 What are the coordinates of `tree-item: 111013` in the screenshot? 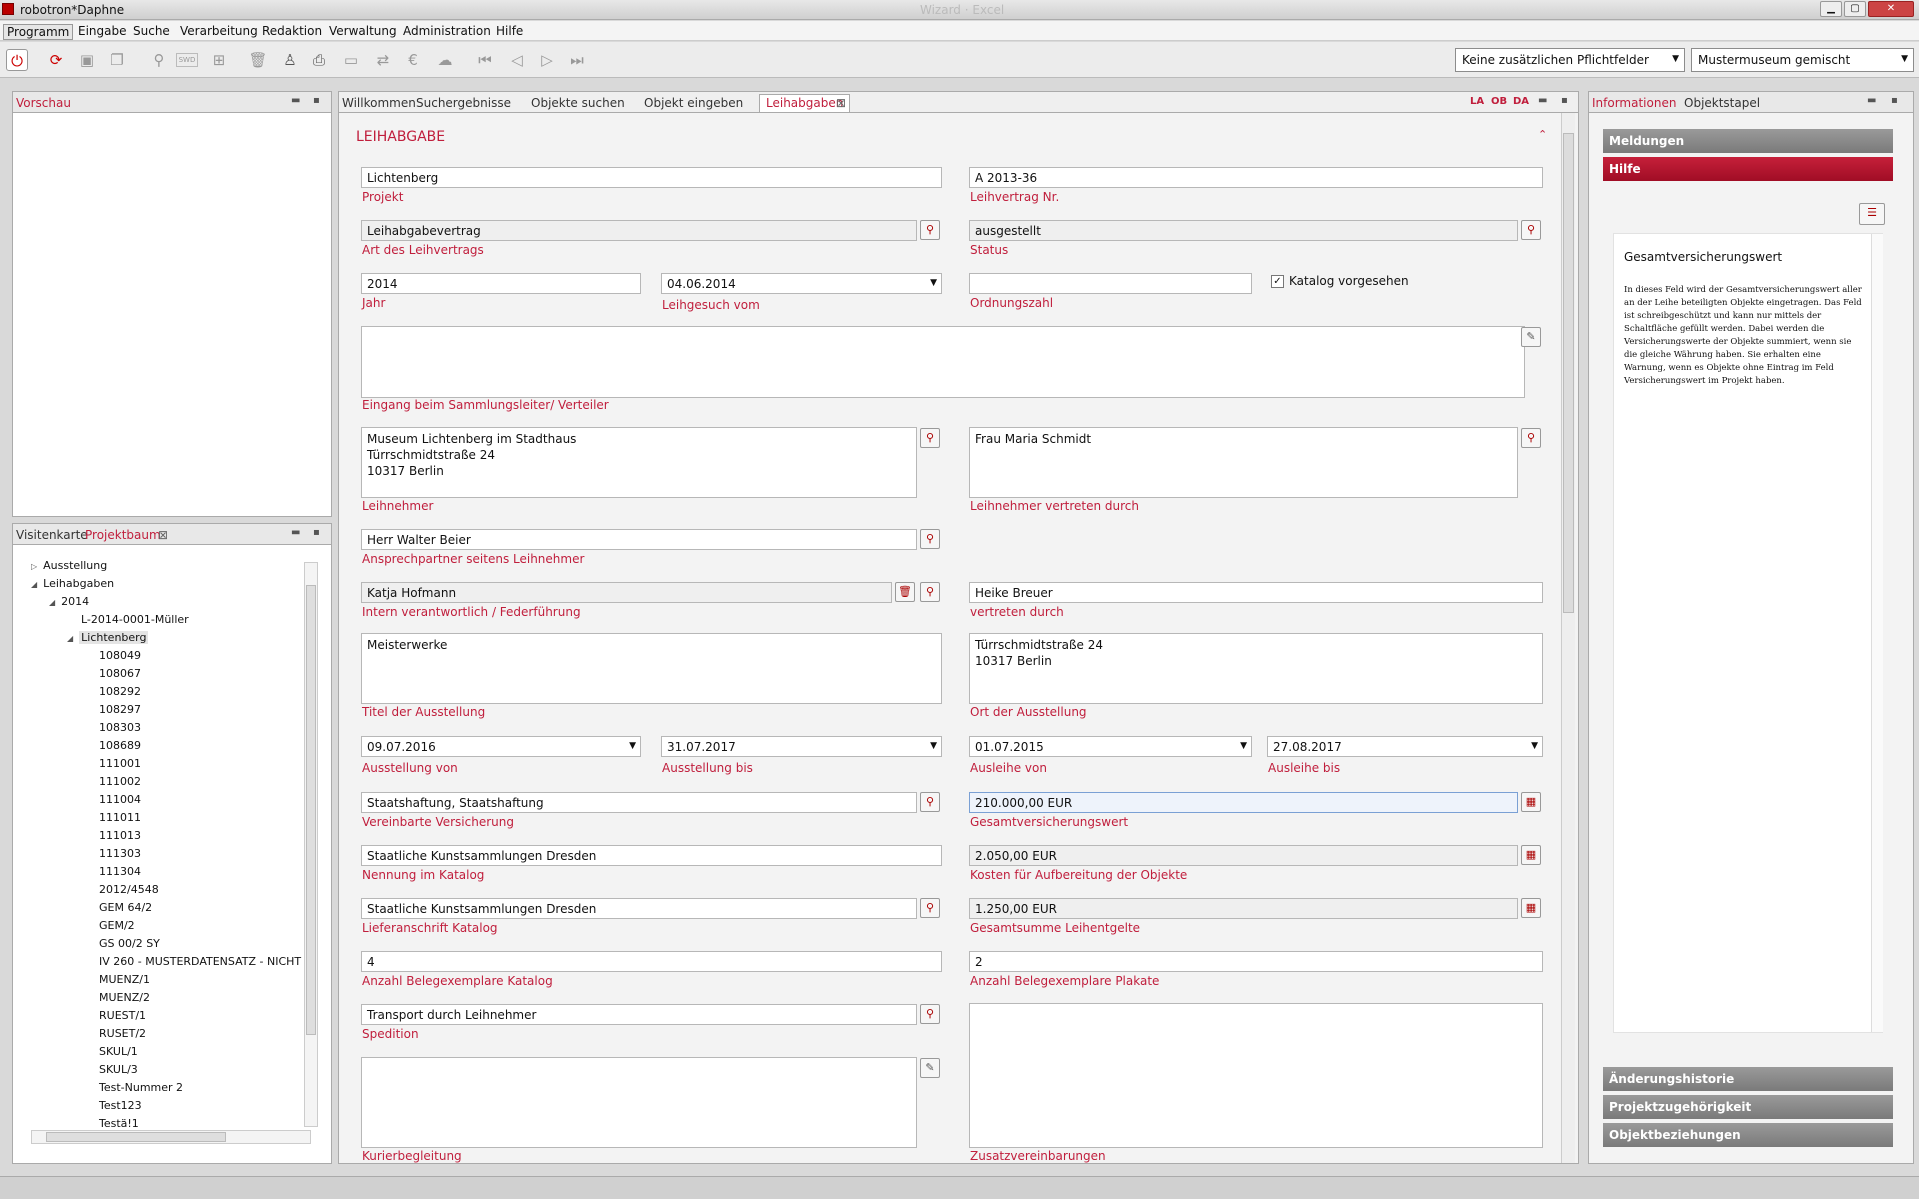 It's located at (113, 835).